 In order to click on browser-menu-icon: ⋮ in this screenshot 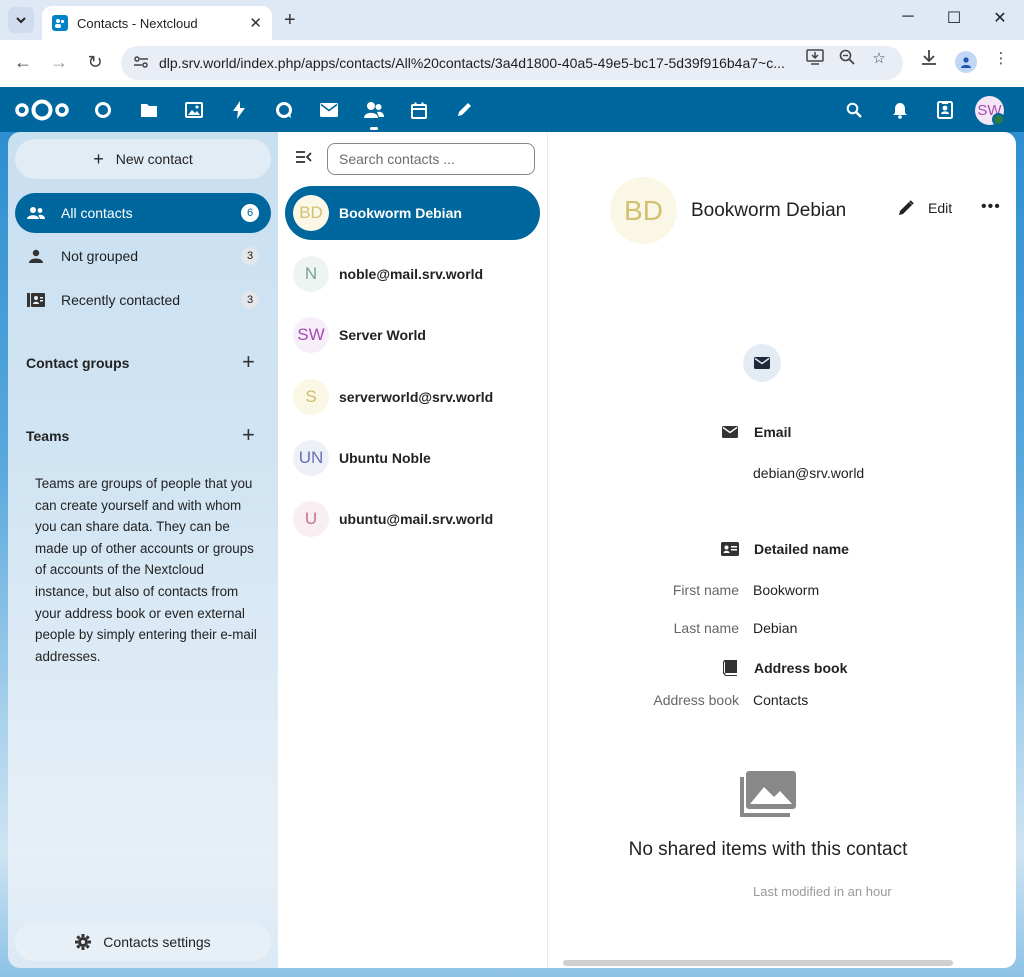, I will do `click(1001, 58)`.